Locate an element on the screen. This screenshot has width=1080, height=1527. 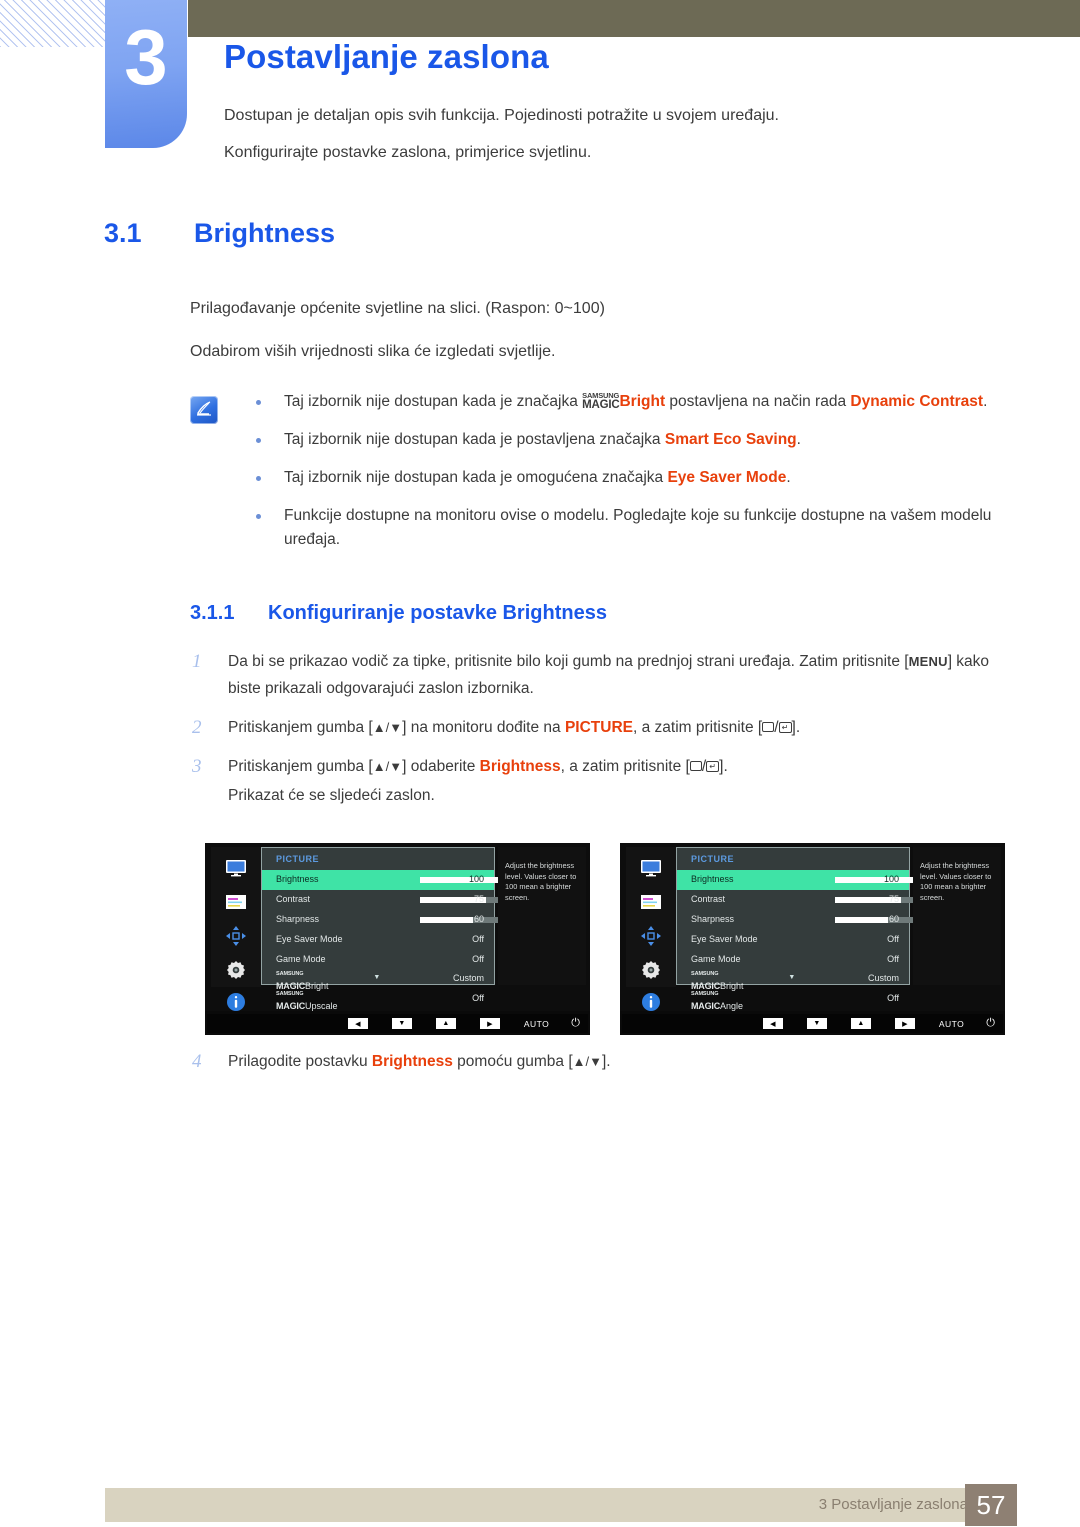
osd-icon-rail is located at coordinates (651, 929).